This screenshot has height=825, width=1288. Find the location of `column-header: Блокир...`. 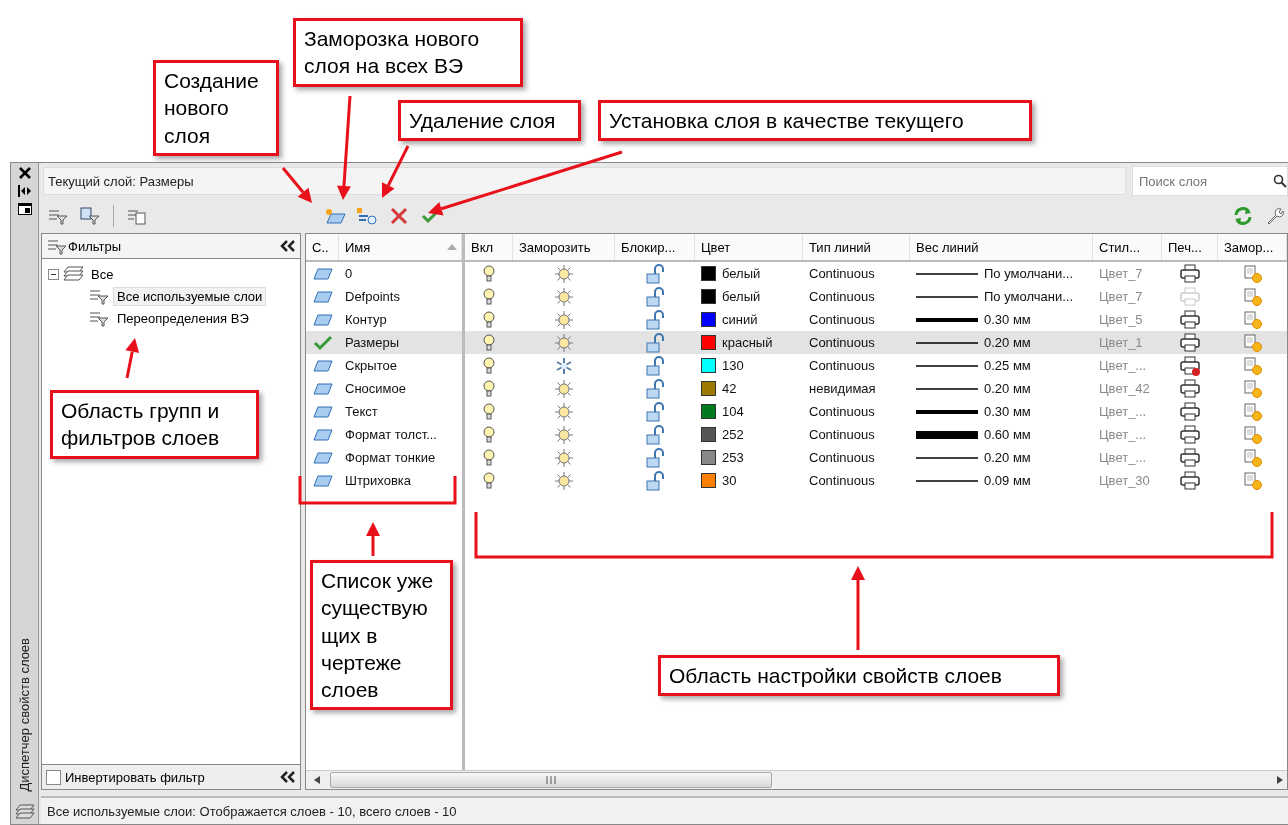

column-header: Блокир... is located at coordinates (655, 247).